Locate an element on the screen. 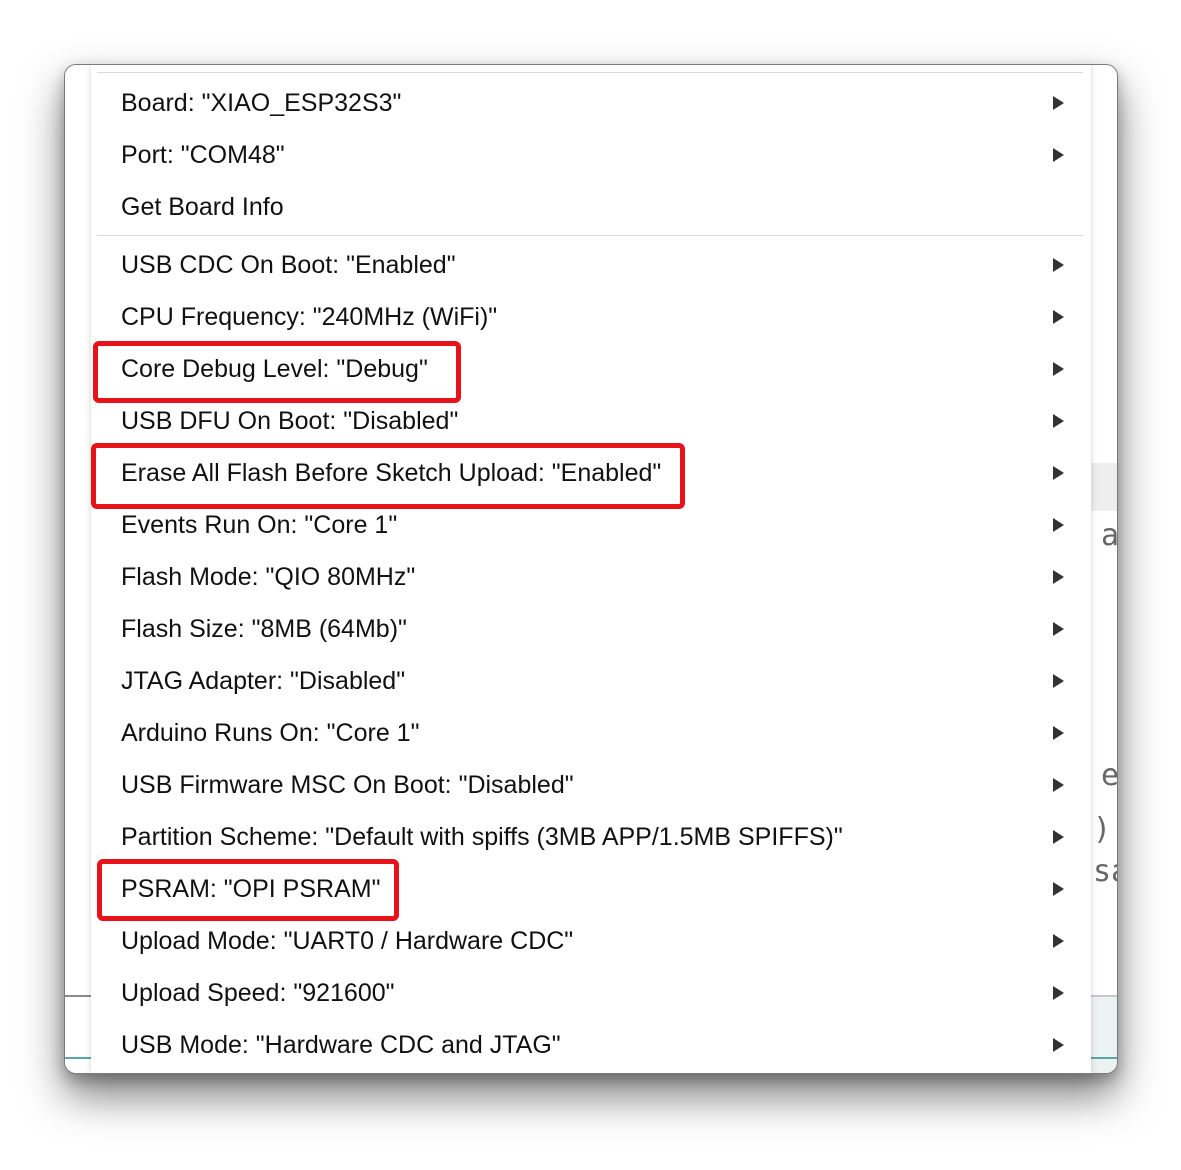 The image size is (1181, 1170). menu-separator is located at coordinates (590, 235).